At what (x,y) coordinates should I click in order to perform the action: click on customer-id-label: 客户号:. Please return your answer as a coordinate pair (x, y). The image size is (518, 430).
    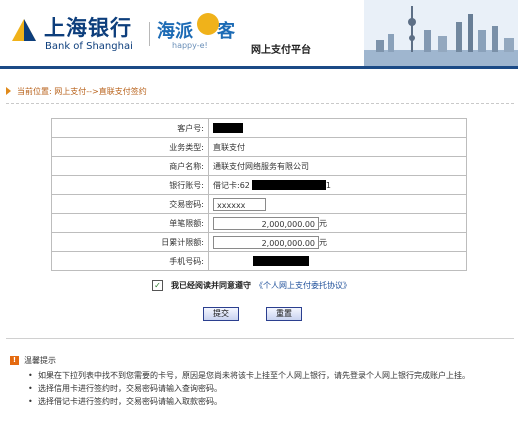
    Looking at the image, I should click on (130, 128).